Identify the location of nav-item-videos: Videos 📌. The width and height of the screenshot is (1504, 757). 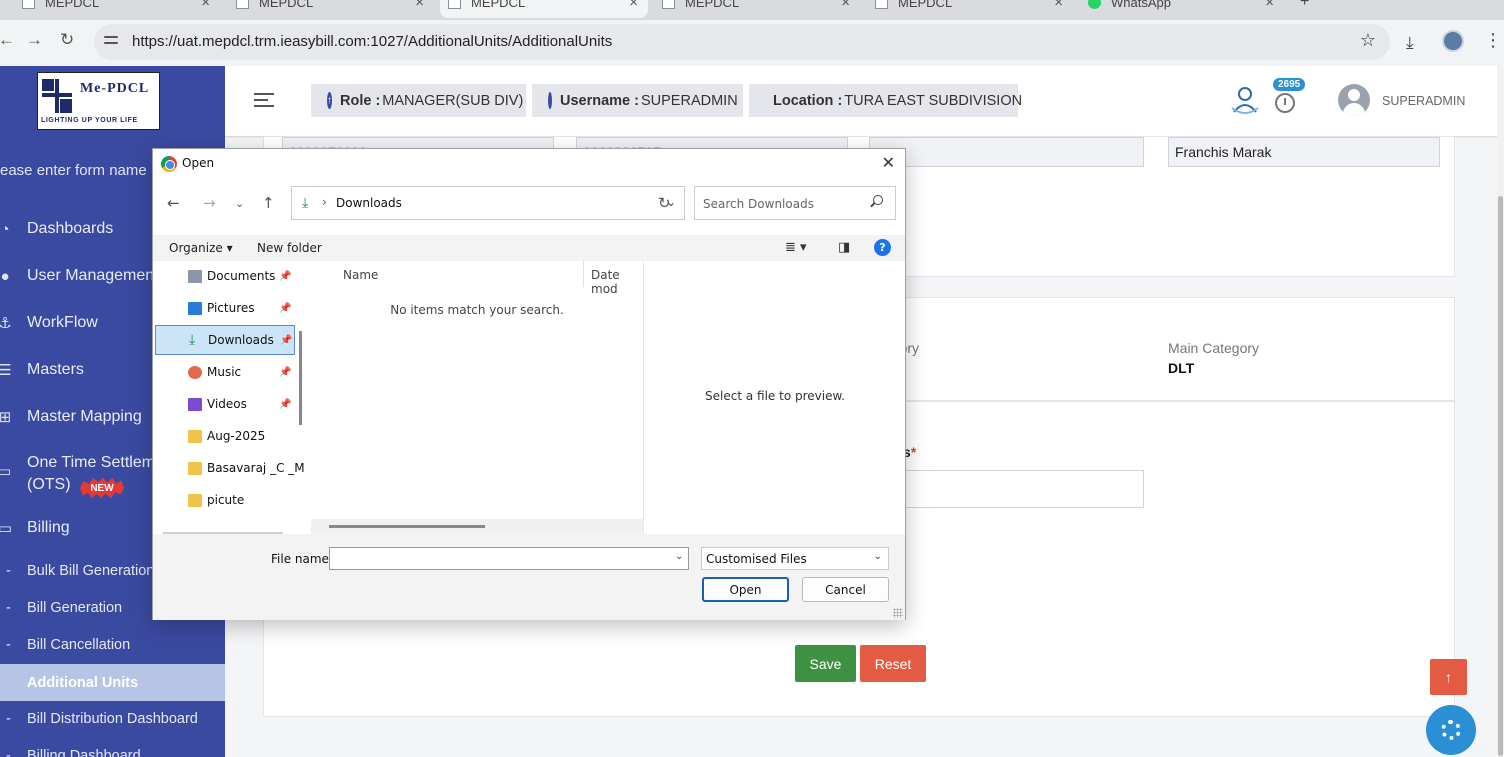
(225, 404).